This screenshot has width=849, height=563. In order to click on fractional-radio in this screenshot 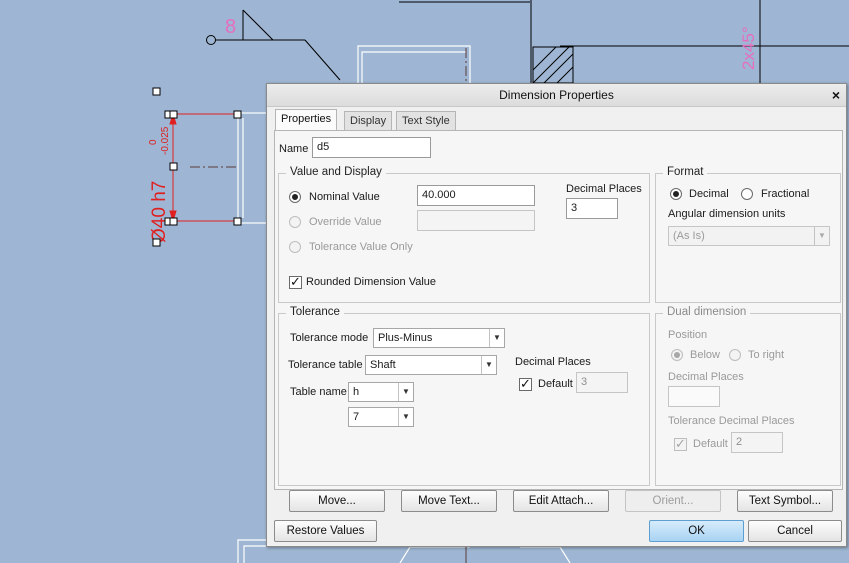, I will do `click(747, 194)`.